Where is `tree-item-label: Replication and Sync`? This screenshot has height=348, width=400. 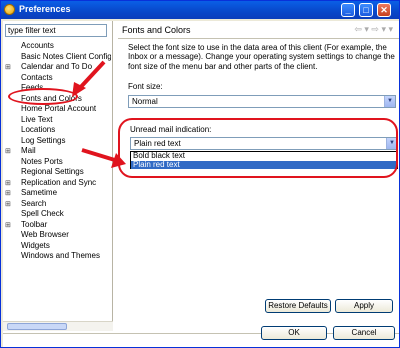
tree-item-label: Replication and Sync is located at coordinates (59, 182).